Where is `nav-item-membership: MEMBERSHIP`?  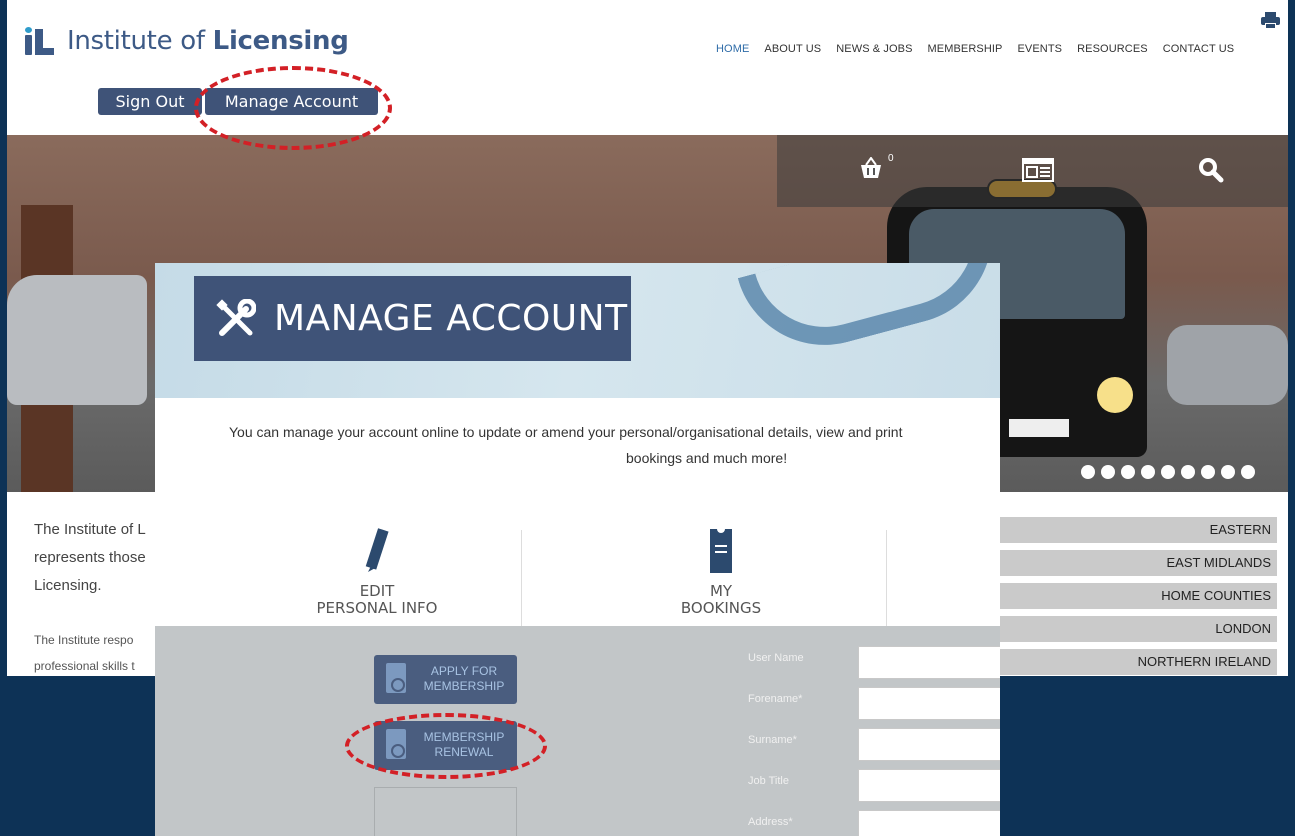 nav-item-membership: MEMBERSHIP is located at coordinates (965, 49).